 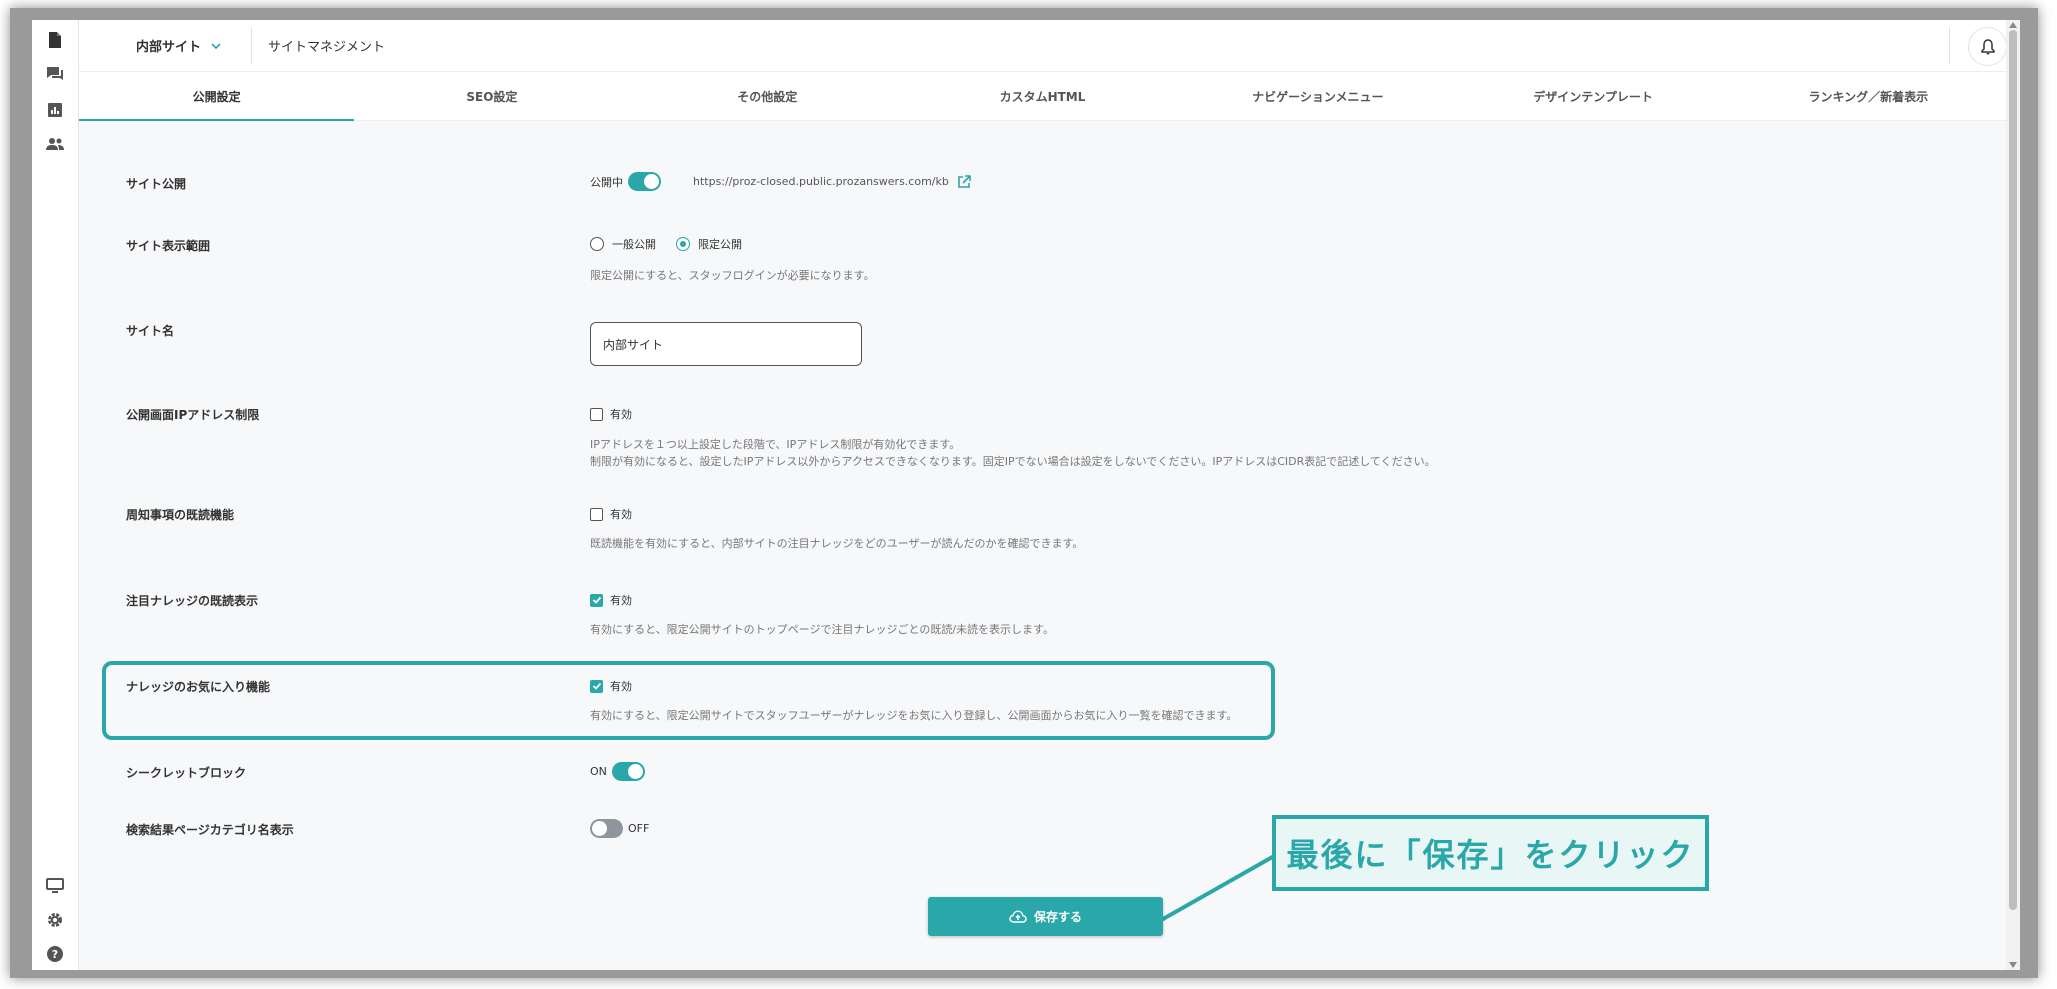 What do you see at coordinates (1018, 916) in the screenshot?
I see `cloud-upload-icon` at bounding box center [1018, 916].